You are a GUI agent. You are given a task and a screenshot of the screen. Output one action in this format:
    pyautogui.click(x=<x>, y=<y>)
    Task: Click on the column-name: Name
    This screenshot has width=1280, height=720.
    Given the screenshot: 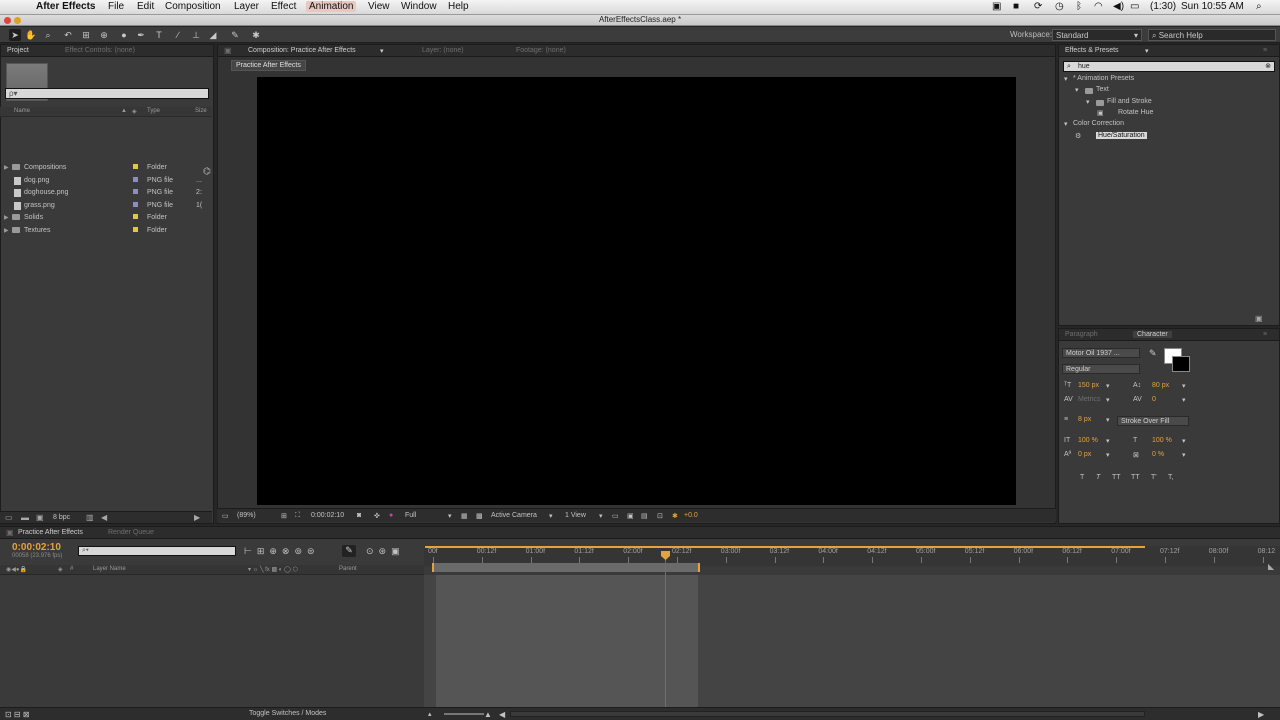 What is the action you would take?
    pyautogui.click(x=22, y=111)
    